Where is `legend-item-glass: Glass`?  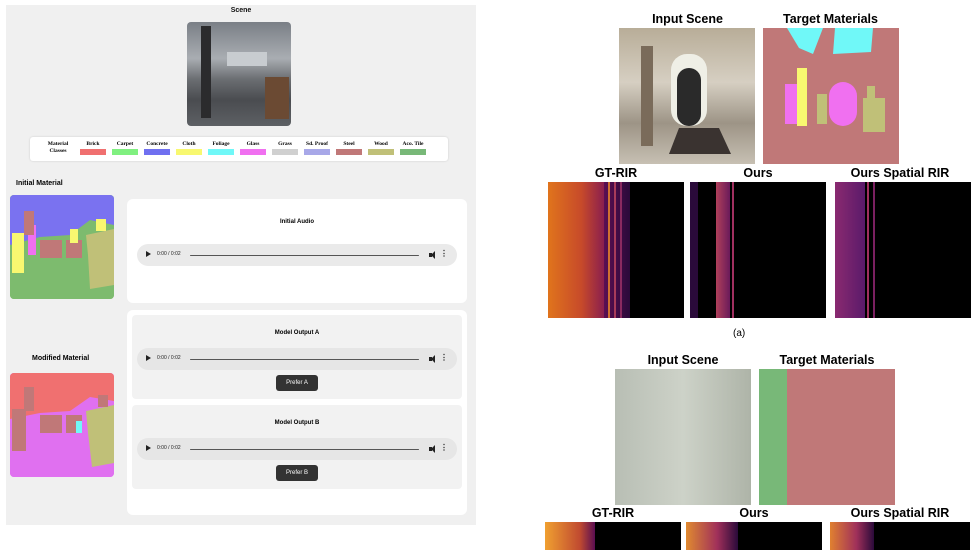
legend-item-glass: Glass is located at coordinates (253, 148).